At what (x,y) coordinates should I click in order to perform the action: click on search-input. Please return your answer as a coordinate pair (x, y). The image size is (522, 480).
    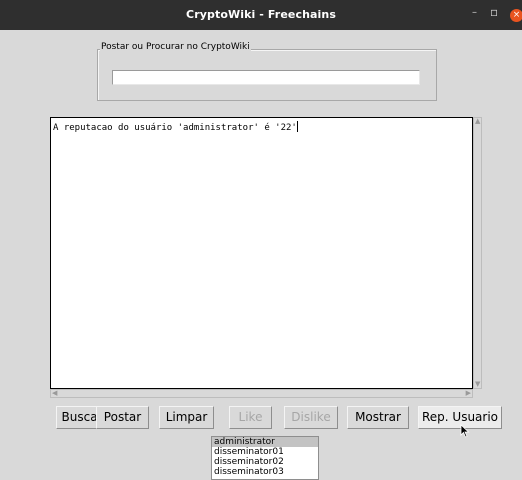
    Looking at the image, I should click on (266, 77).